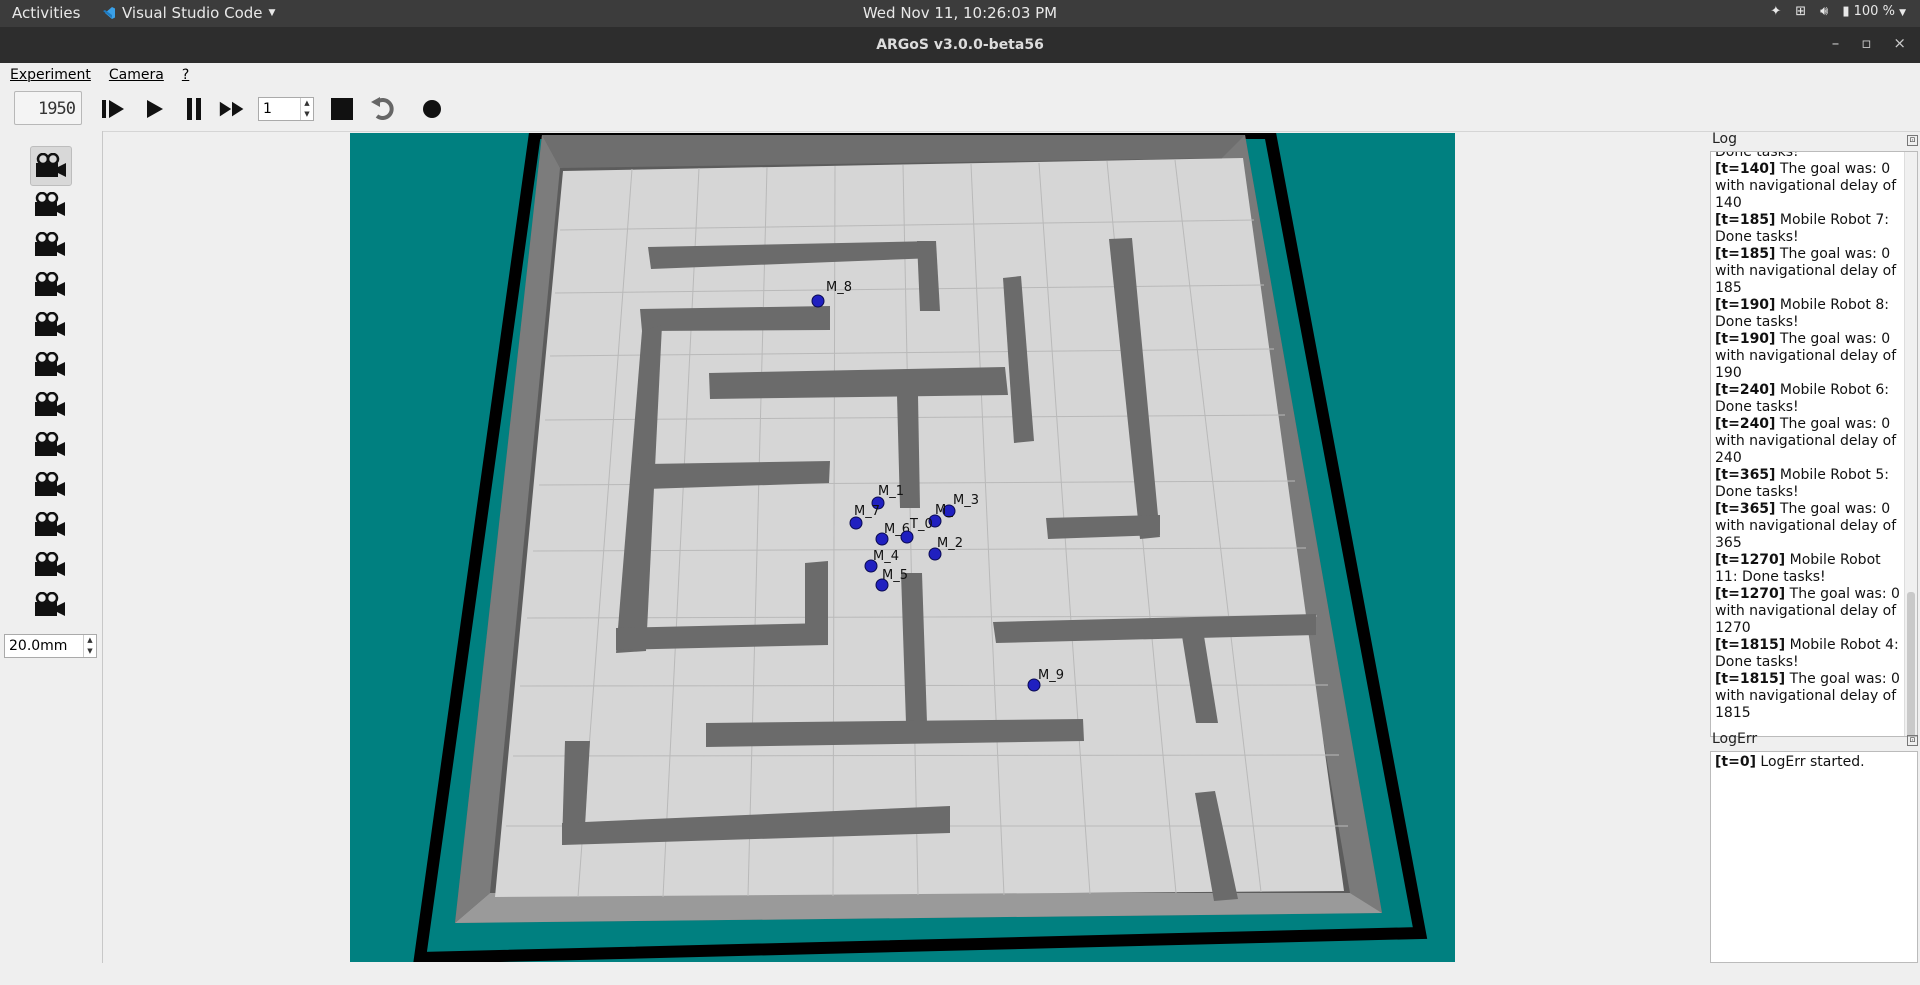 The width and height of the screenshot is (1920, 985). What do you see at coordinates (188, 13) in the screenshot?
I see `app-menu: Visual Studio Code ▼` at bounding box center [188, 13].